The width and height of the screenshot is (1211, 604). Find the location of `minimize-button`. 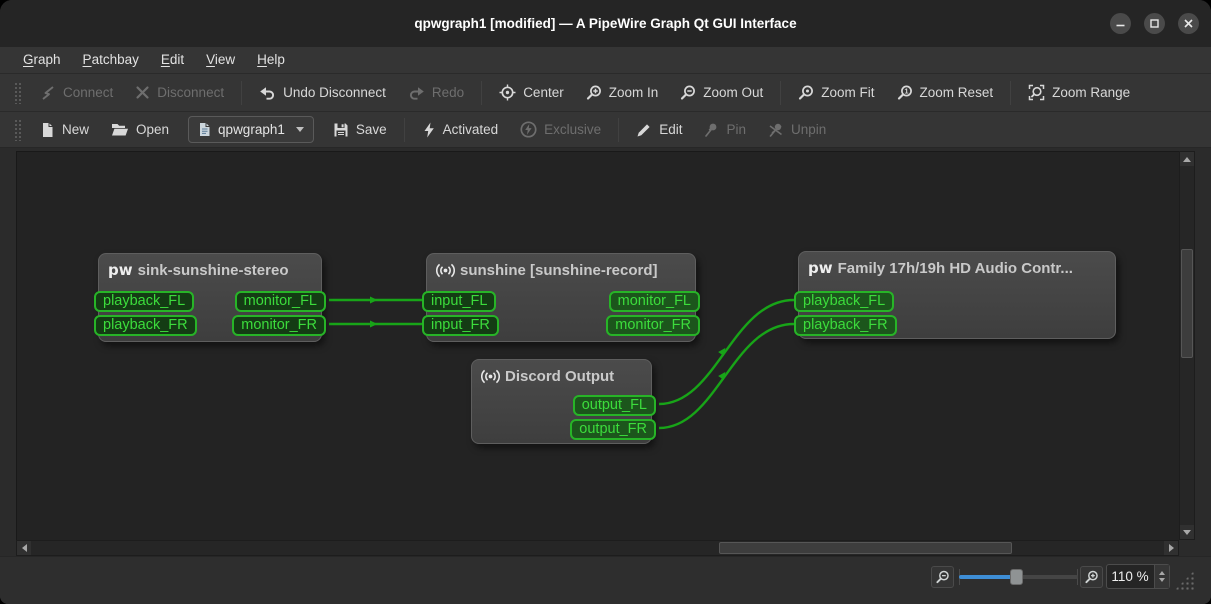

minimize-button is located at coordinates (1120, 23).